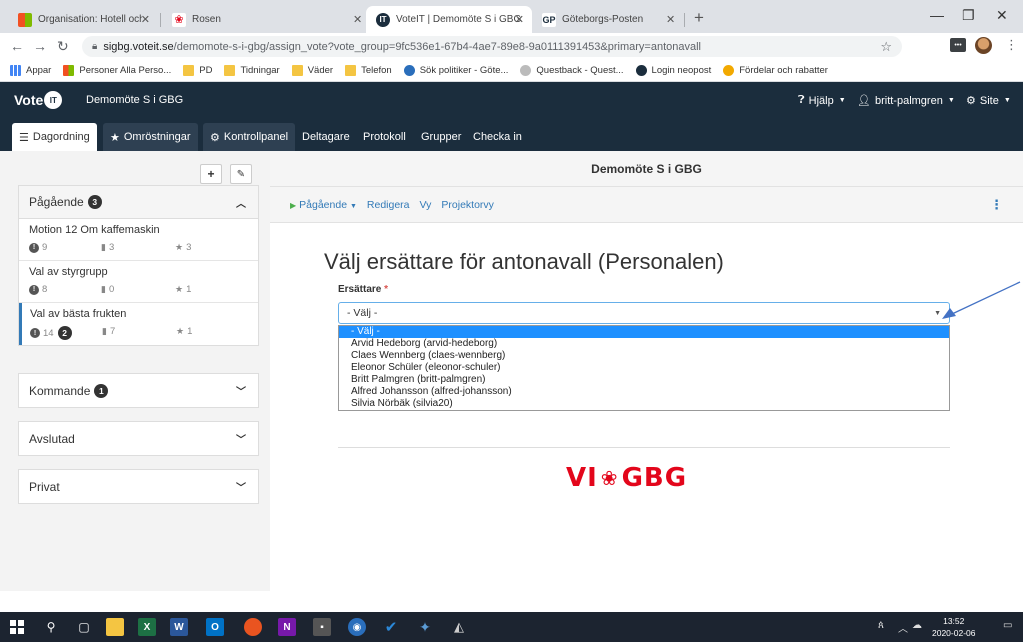 The image size is (1023, 642). What do you see at coordinates (30, 70) in the screenshot?
I see `bookmark-apps: Appar` at bounding box center [30, 70].